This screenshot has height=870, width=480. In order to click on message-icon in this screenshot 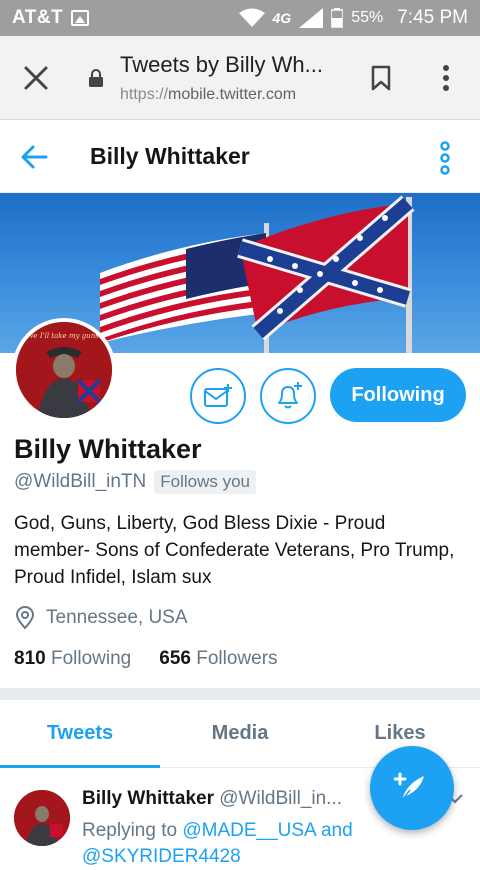, I will do `click(218, 395)`.